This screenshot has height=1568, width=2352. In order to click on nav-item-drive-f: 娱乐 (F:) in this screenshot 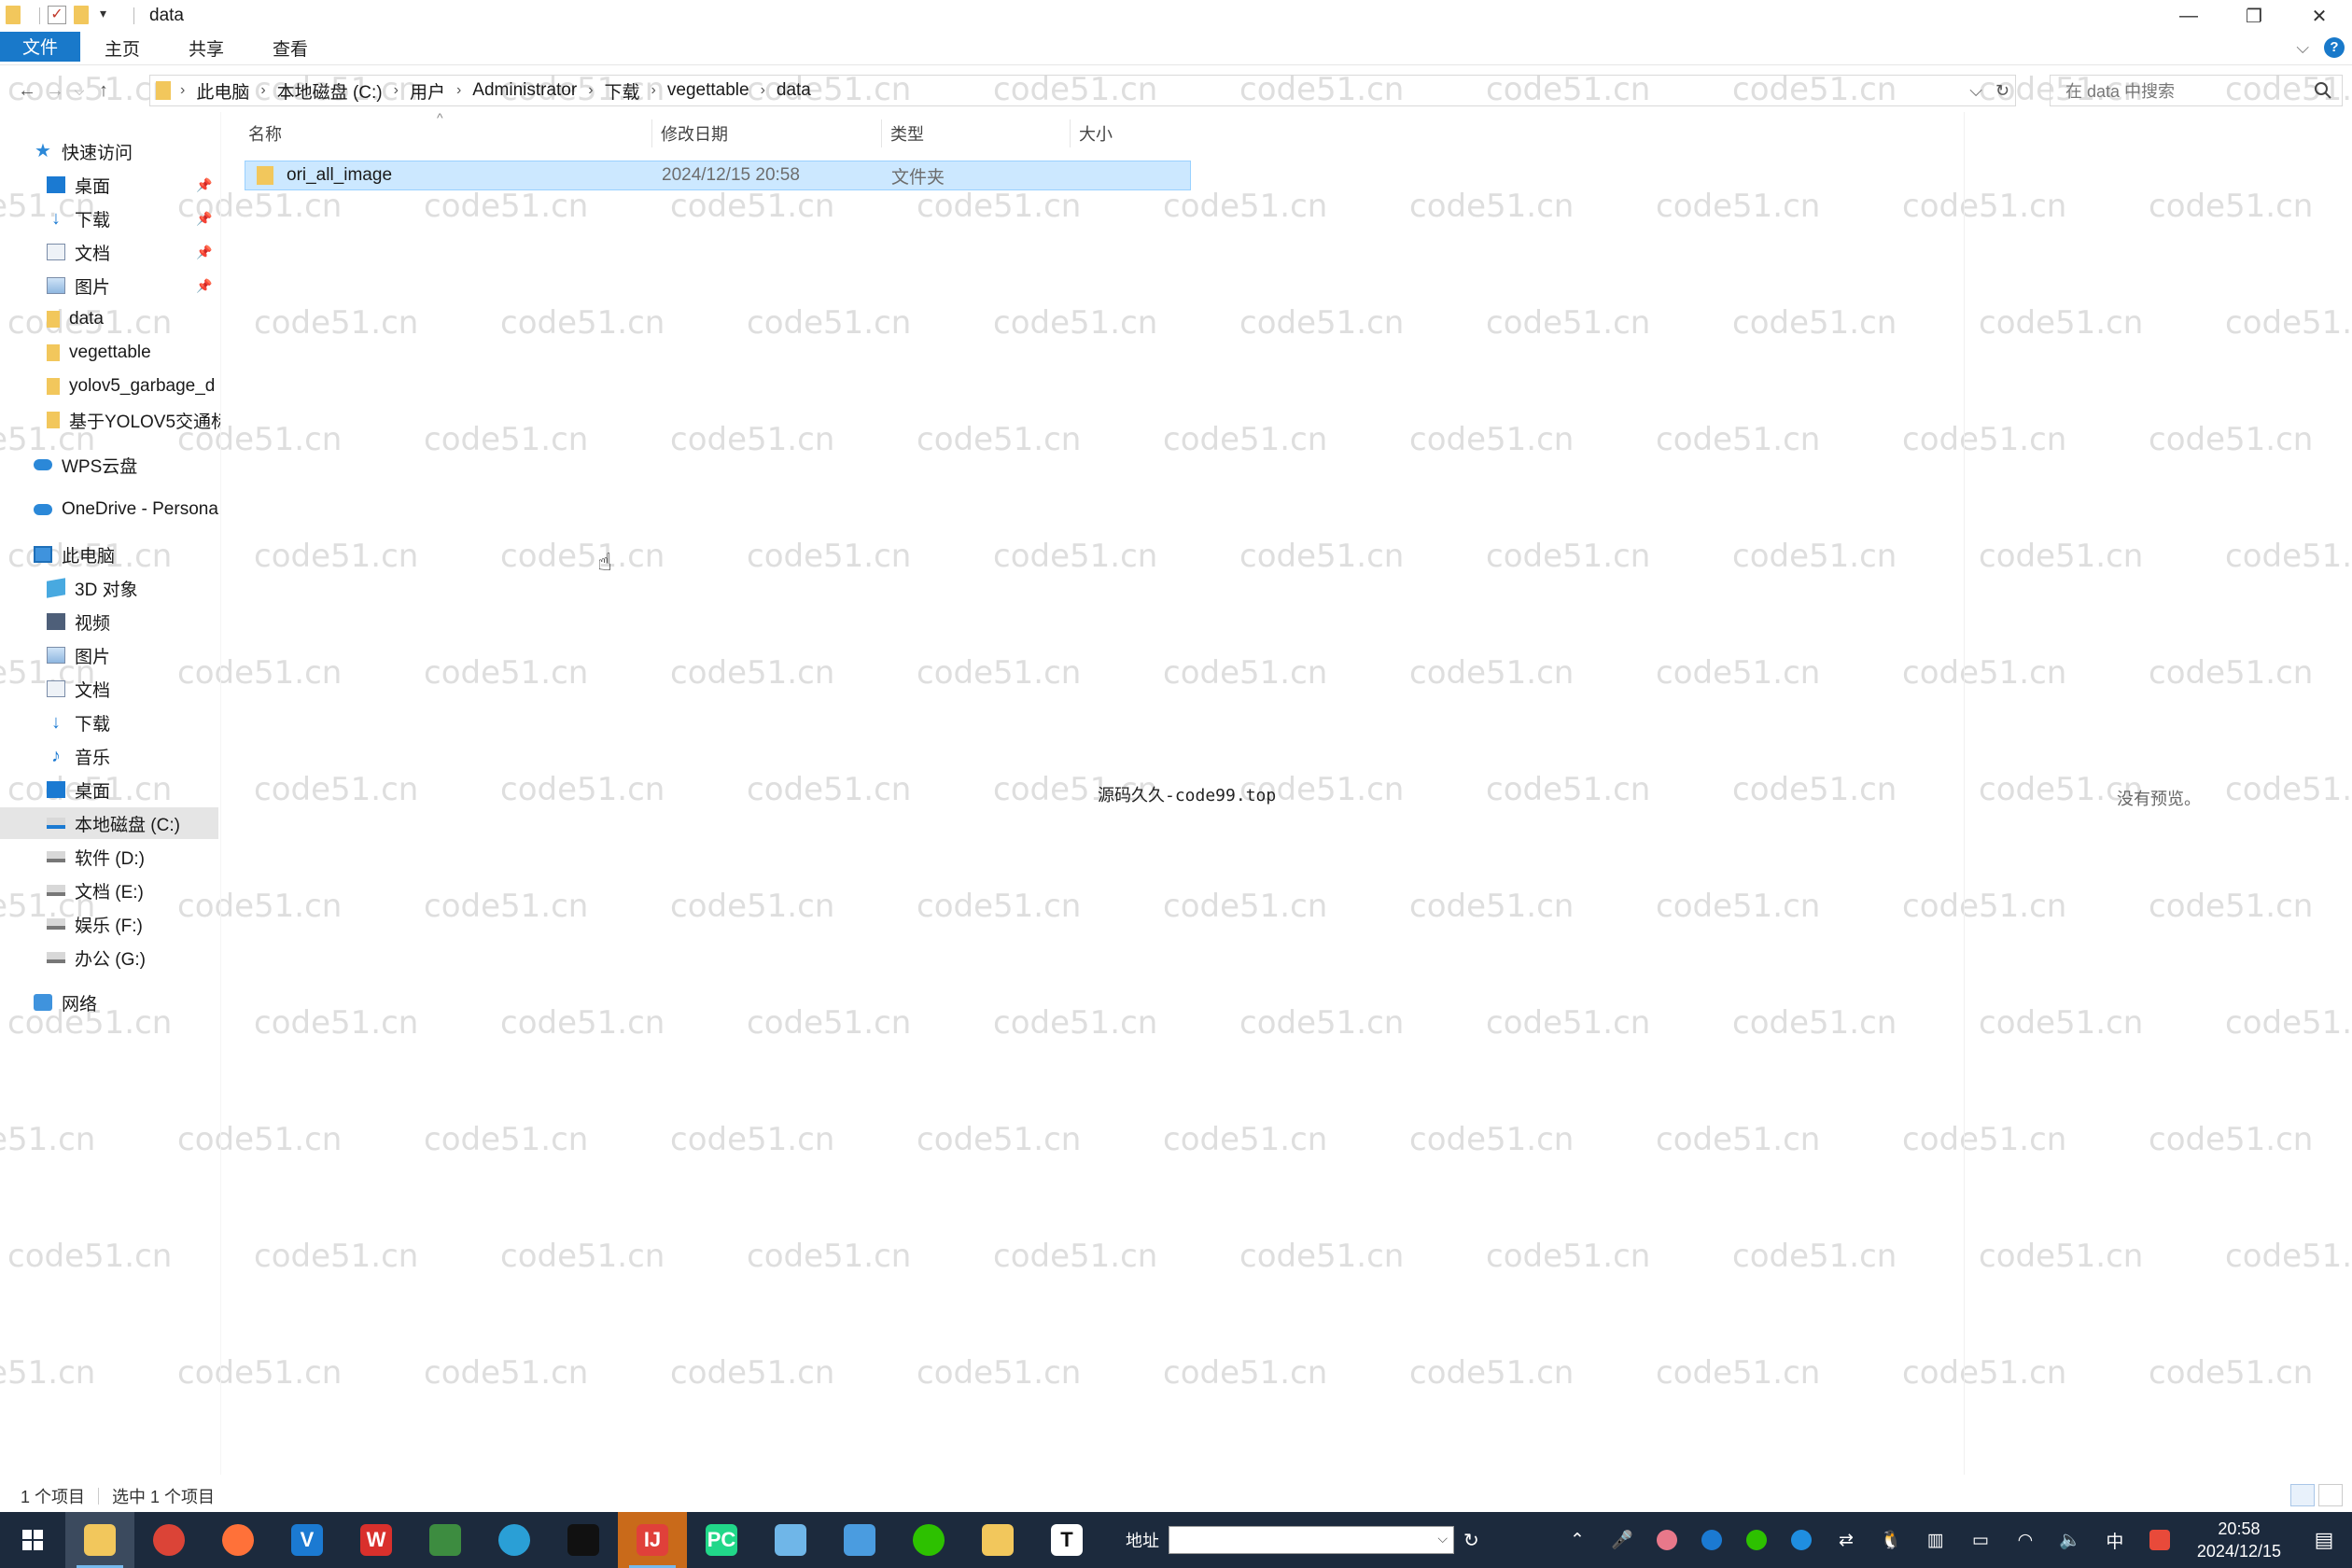, I will do `click(110, 924)`.